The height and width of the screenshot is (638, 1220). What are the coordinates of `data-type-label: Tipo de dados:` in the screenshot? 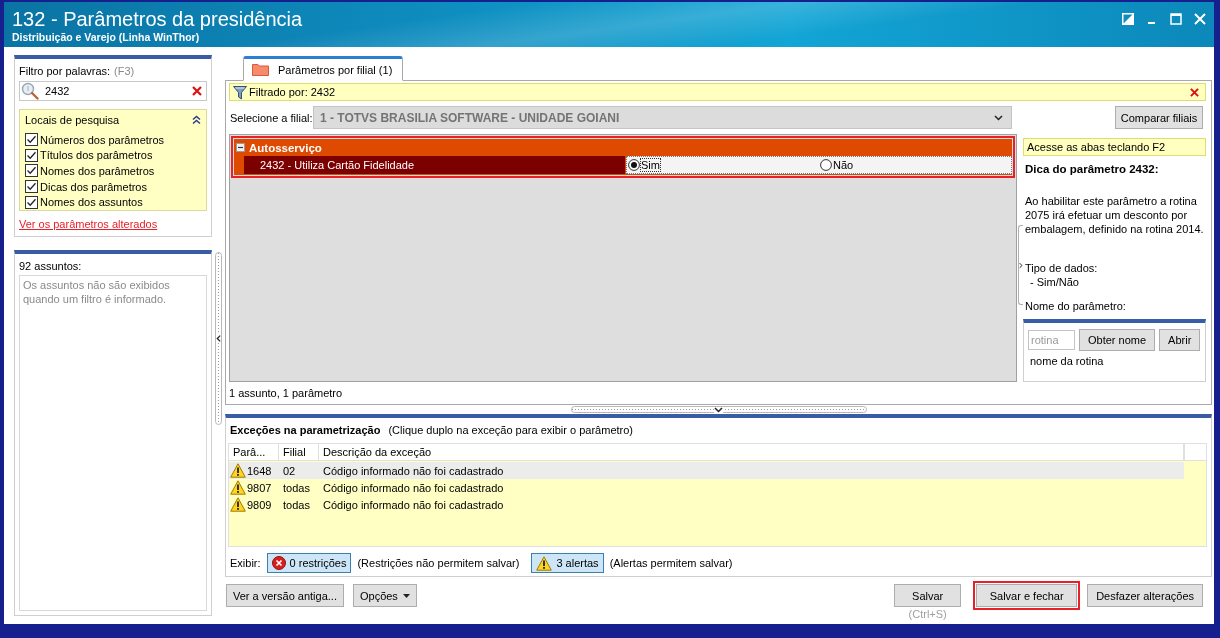 It's located at (1062, 268).